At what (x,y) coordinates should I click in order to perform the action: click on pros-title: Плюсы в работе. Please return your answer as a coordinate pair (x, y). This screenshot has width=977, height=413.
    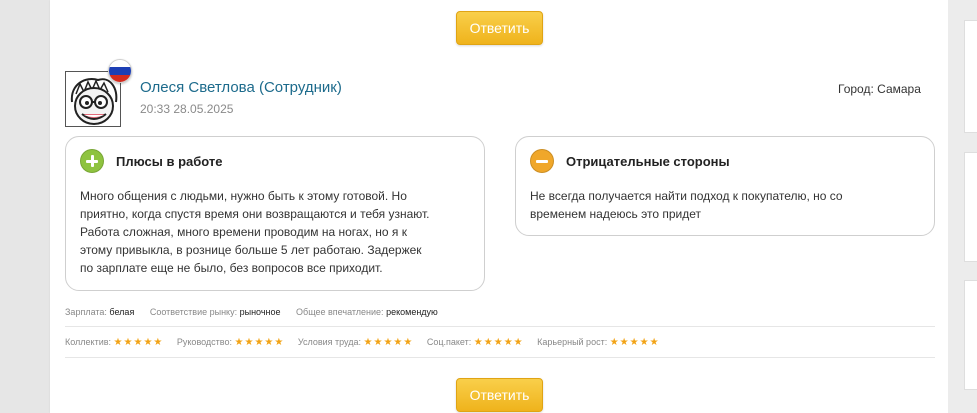
    Looking at the image, I should click on (169, 161).